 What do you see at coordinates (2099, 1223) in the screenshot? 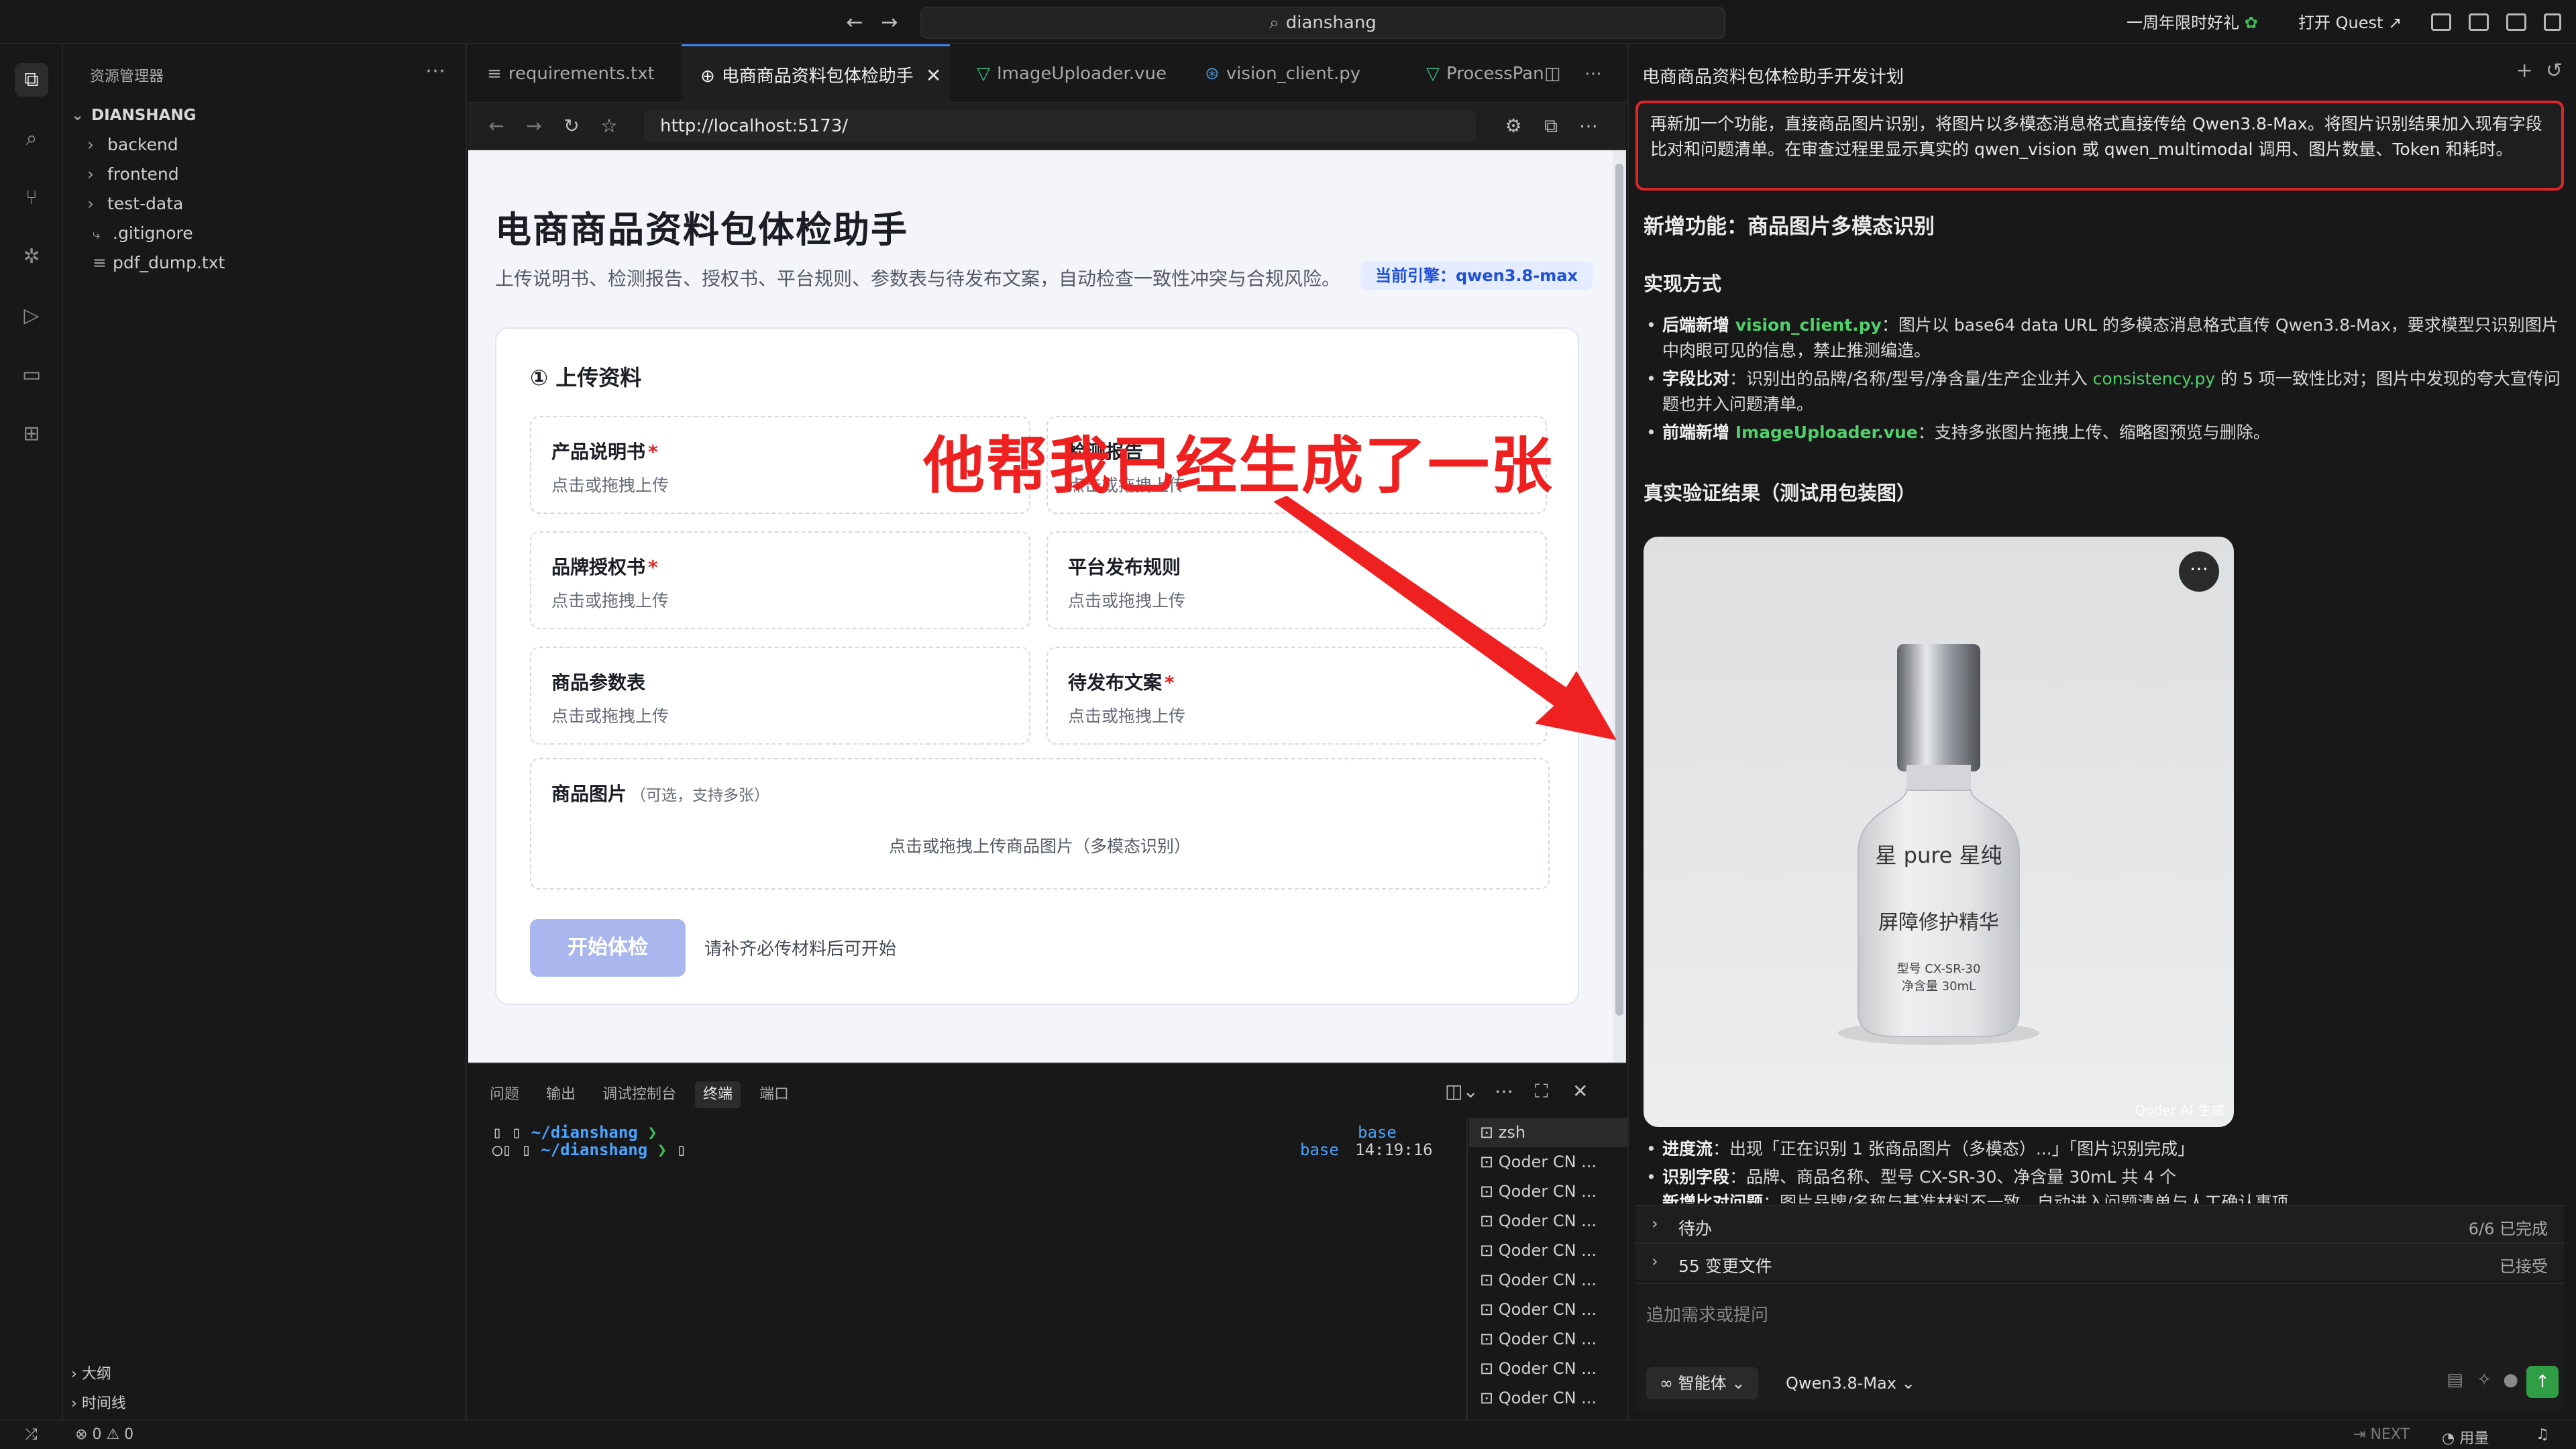
I see `todo-section: › 待办 6/6 已完成` at bounding box center [2099, 1223].